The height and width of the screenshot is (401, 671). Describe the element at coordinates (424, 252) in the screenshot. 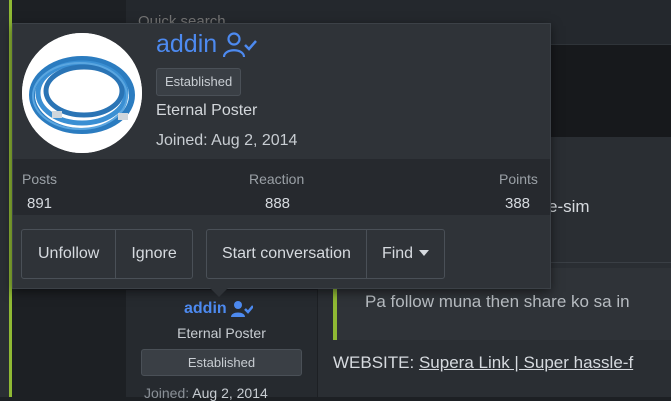

I see `caret-down-icon` at that location.